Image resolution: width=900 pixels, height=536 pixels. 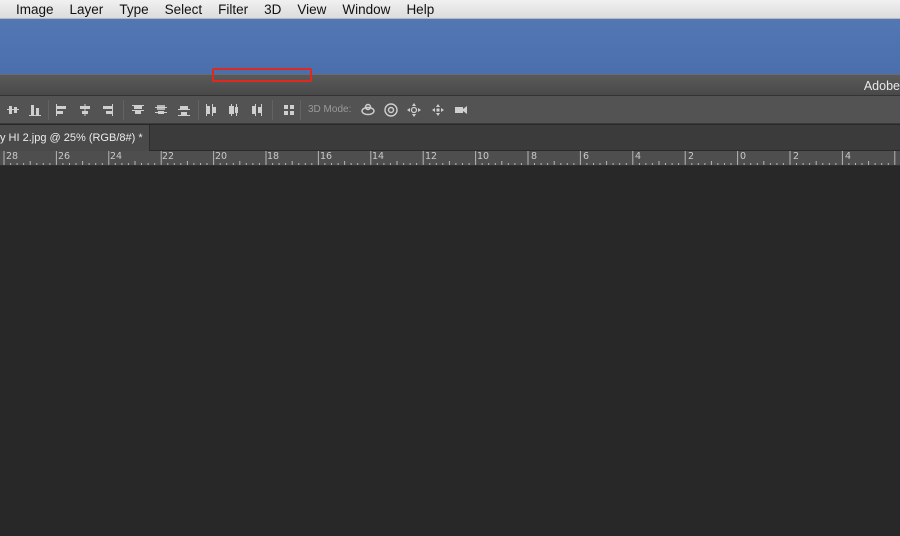 What do you see at coordinates (586, 156) in the screenshot?
I see `ruler-label: 6` at bounding box center [586, 156].